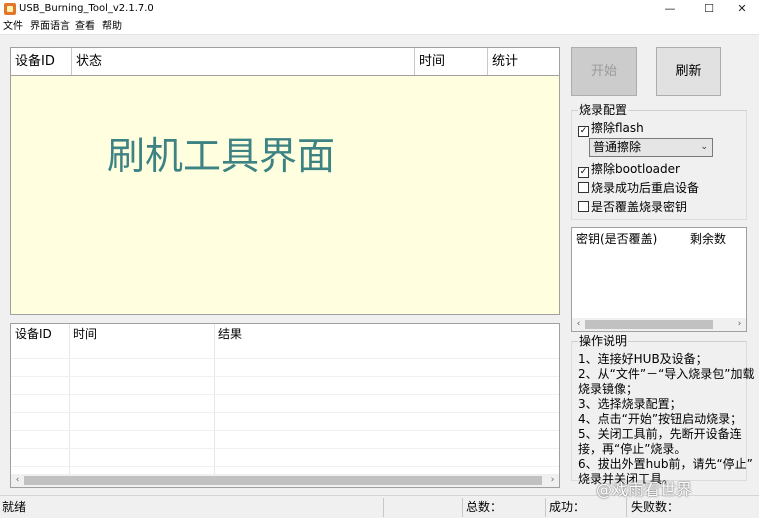 The image size is (759, 518). I want to click on burn-config-title: 烧录配置, so click(603, 110).